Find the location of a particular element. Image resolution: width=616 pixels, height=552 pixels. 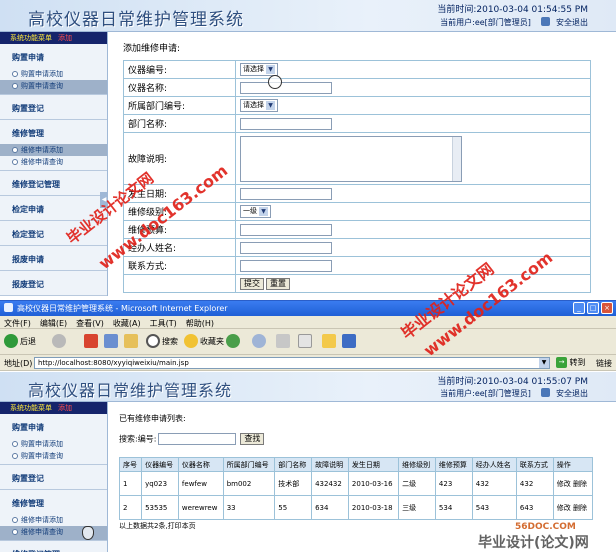

forward-button is located at coordinates (59, 342).